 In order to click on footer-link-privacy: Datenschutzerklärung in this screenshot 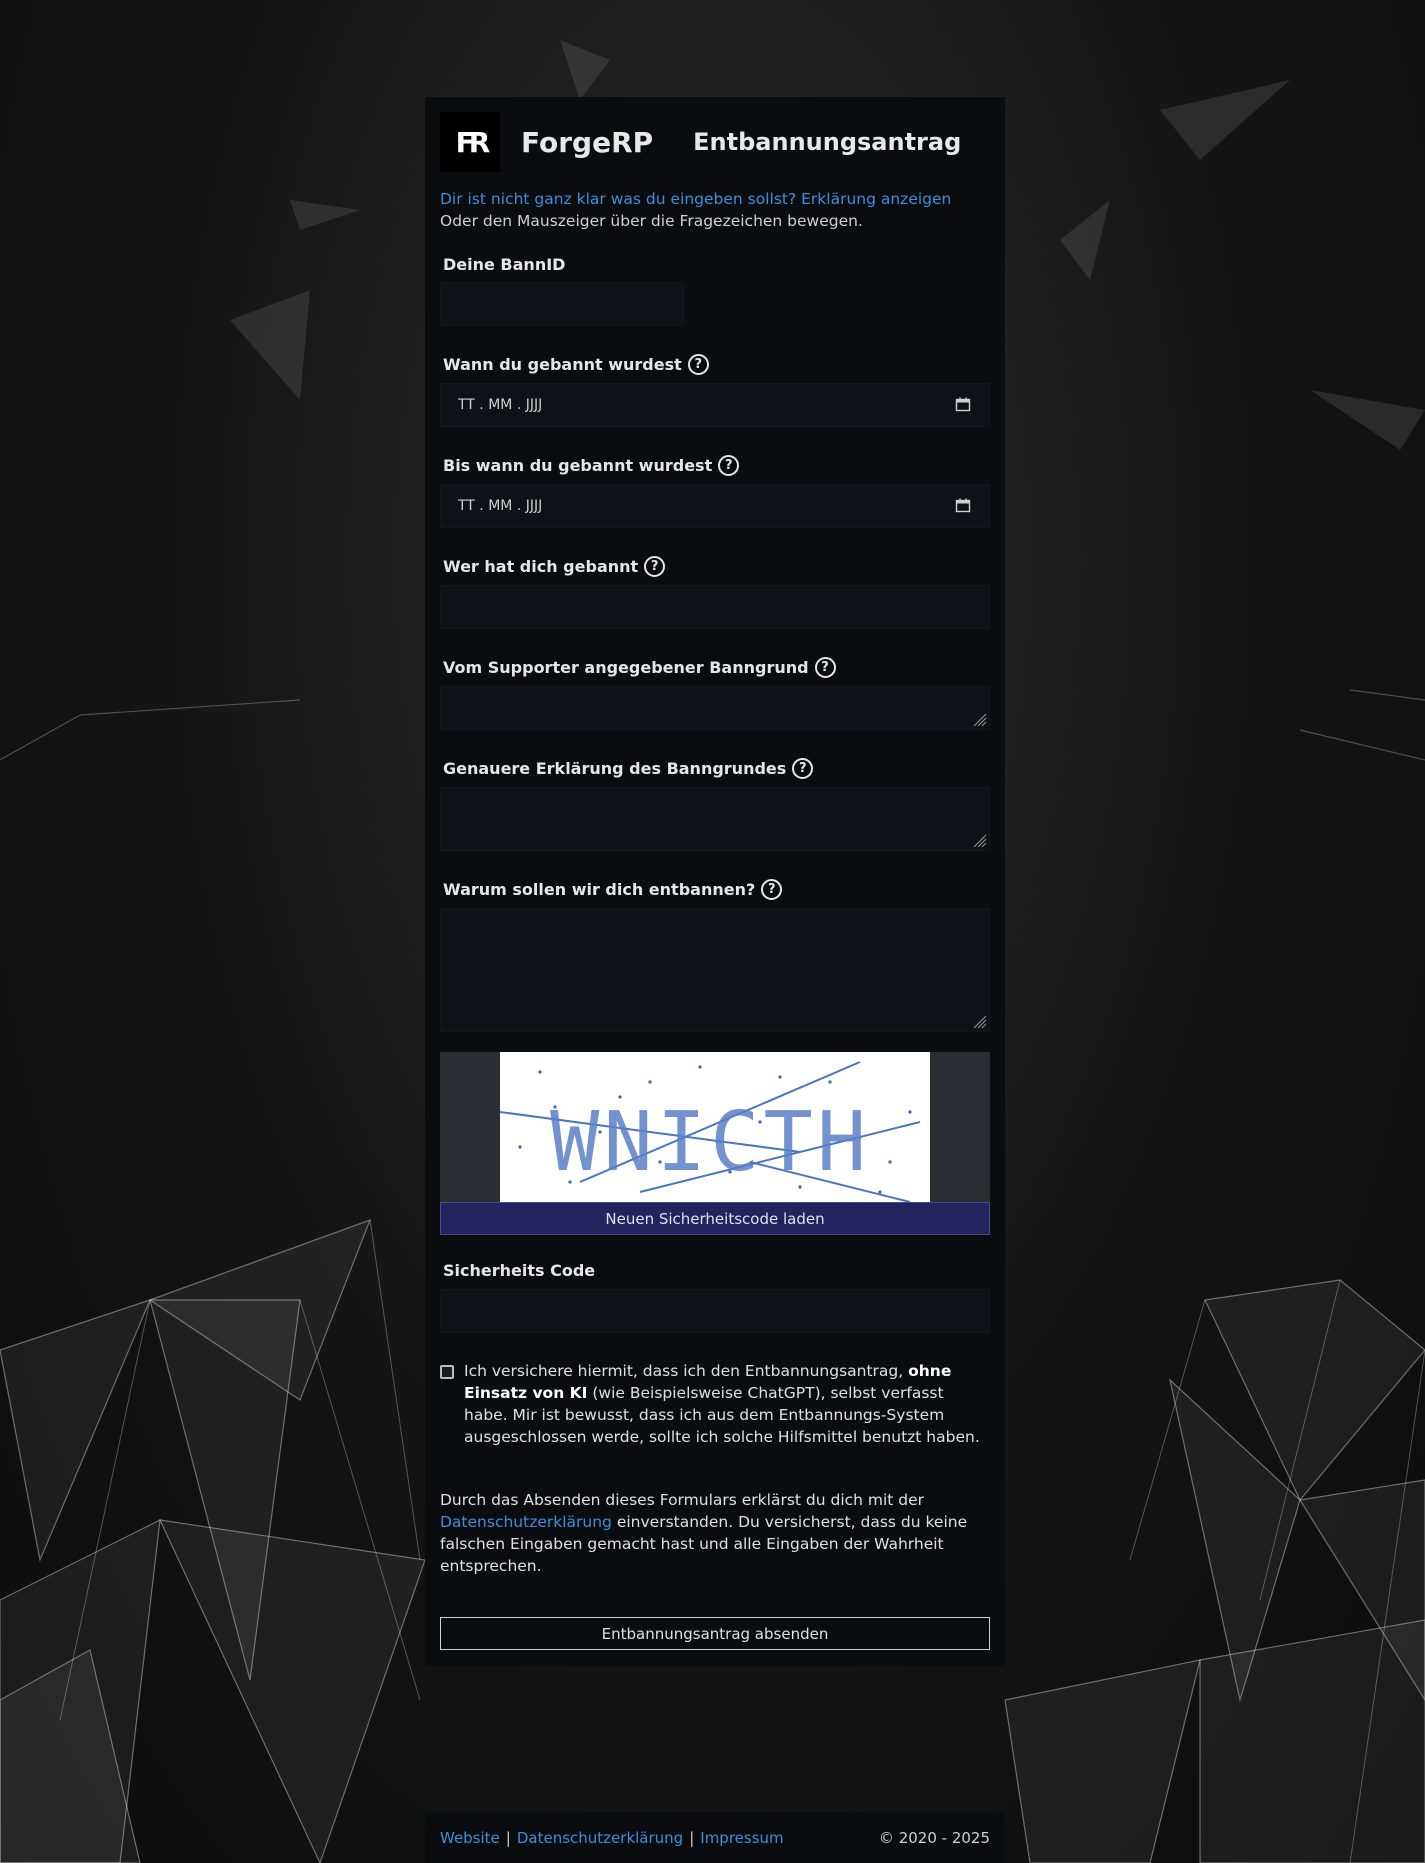, I will do `click(600, 1838)`.